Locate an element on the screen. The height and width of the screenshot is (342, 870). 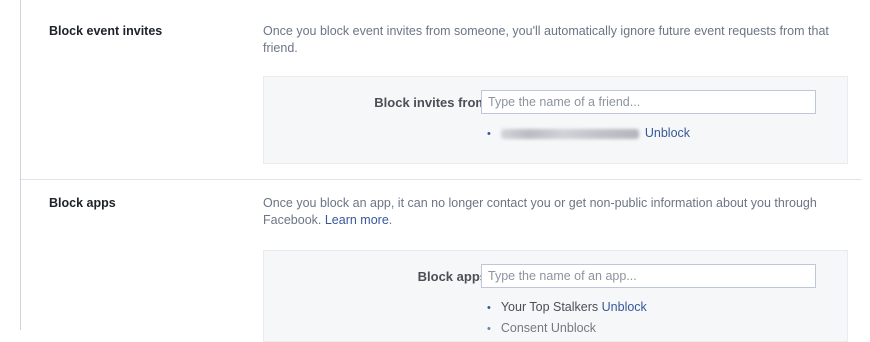
section-divider is located at coordinates (441, 179).